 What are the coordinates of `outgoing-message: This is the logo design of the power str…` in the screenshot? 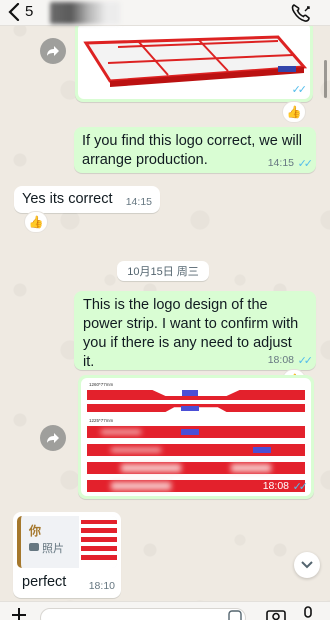 It's located at (195, 330).